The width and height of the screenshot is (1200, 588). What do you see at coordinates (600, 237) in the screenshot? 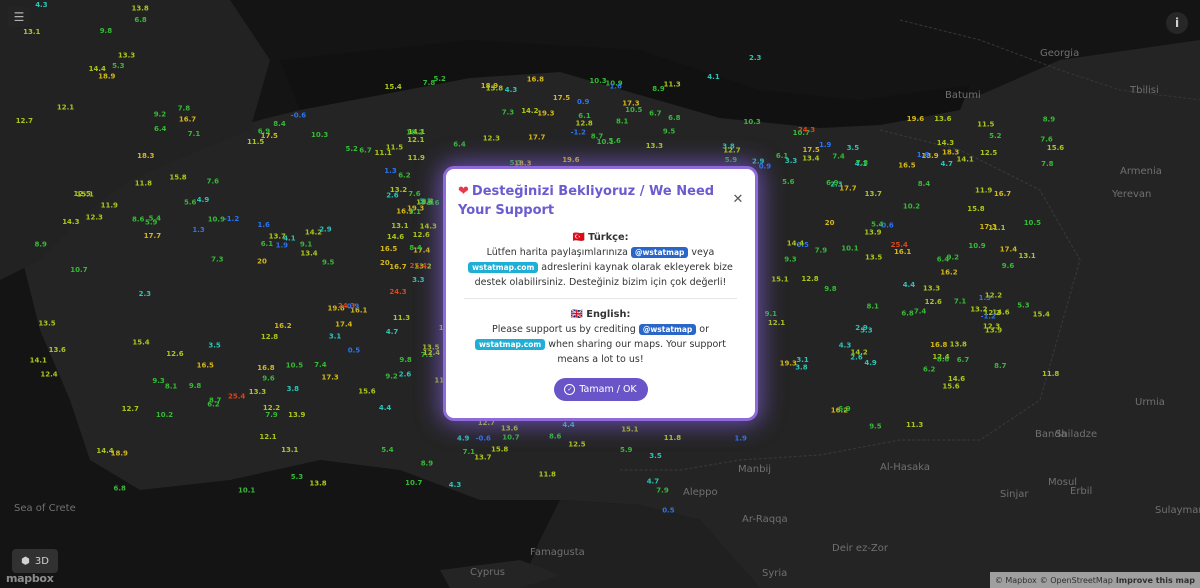
I see `turkish-heading: 🇹🇷 Türkçe:` at bounding box center [600, 237].